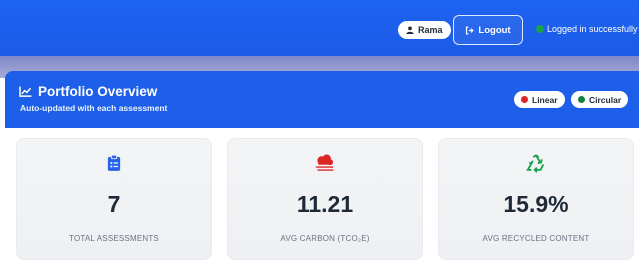  I want to click on line-chart-icon, so click(25, 91).